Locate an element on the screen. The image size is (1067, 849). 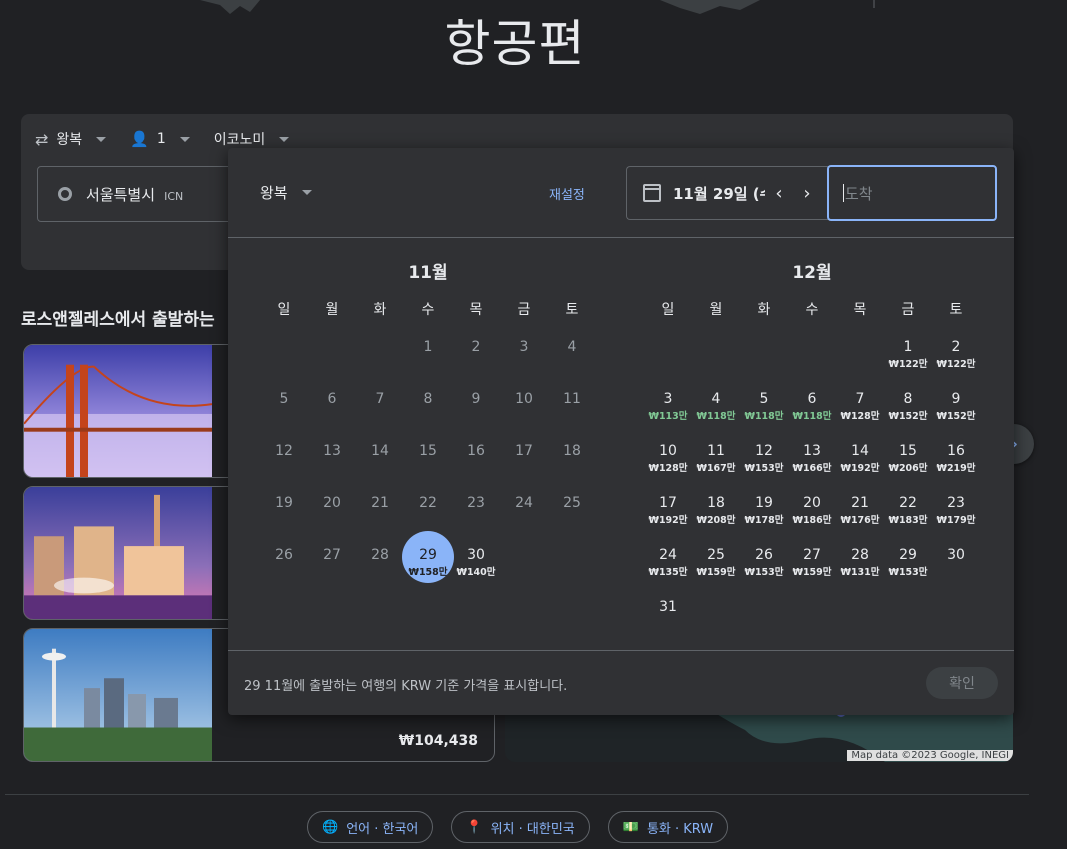
weekday-label: 목 is located at coordinates (476, 310).